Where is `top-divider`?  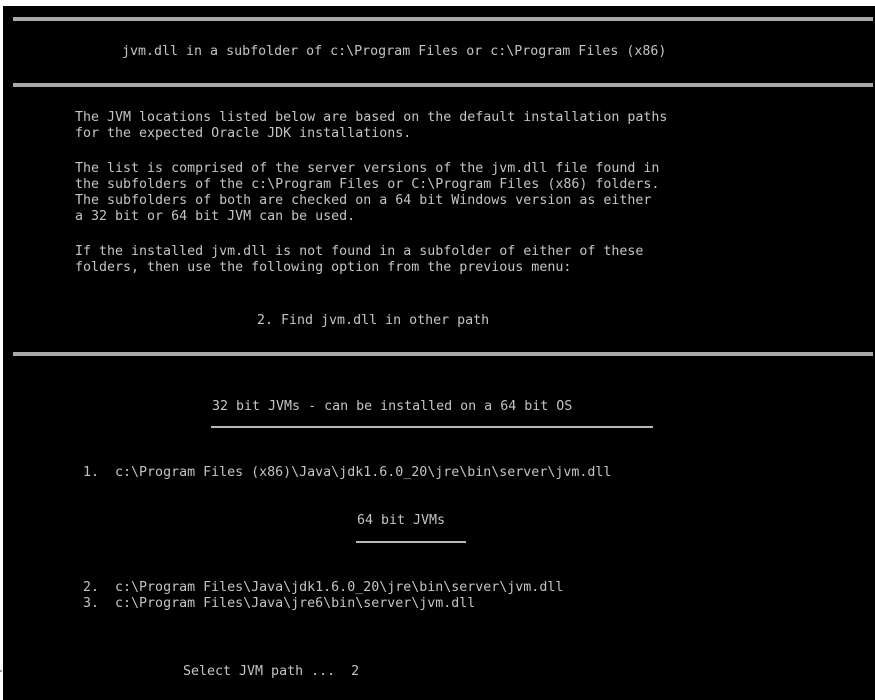 top-divider is located at coordinates (443, 19).